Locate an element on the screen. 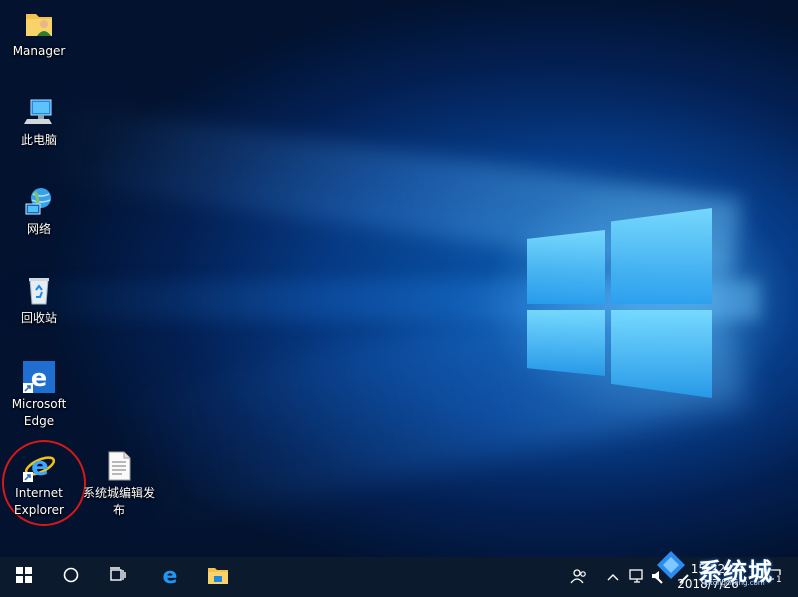 The width and height of the screenshot is (798, 597). desktop-icon-label: Microsoft Edge is located at coordinates (39, 412).